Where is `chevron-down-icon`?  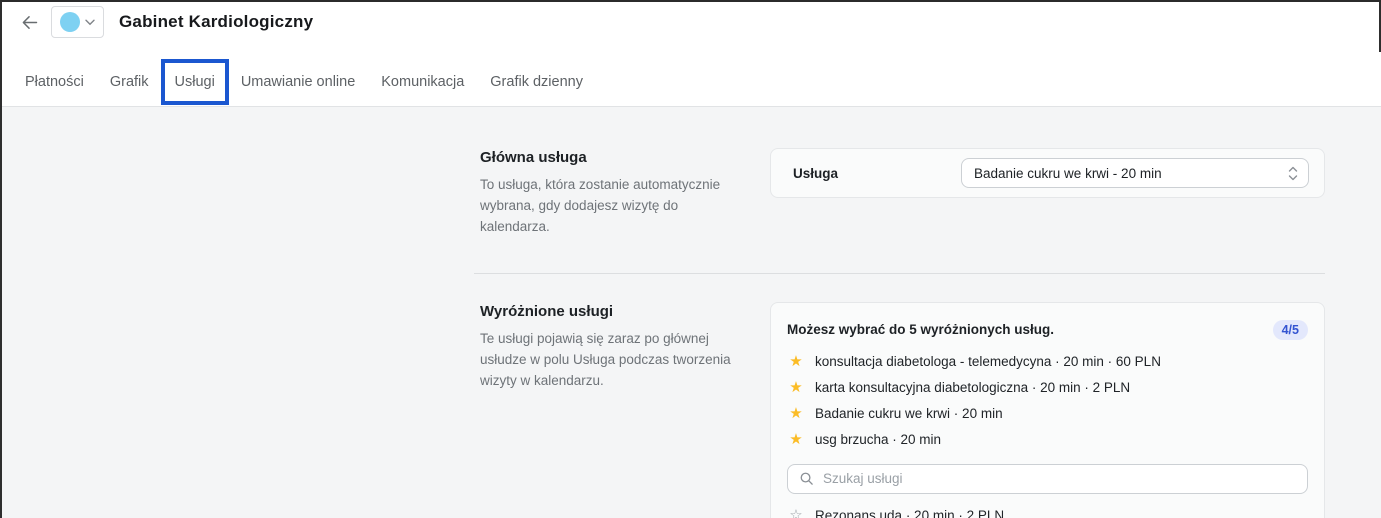 chevron-down-icon is located at coordinates (90, 22).